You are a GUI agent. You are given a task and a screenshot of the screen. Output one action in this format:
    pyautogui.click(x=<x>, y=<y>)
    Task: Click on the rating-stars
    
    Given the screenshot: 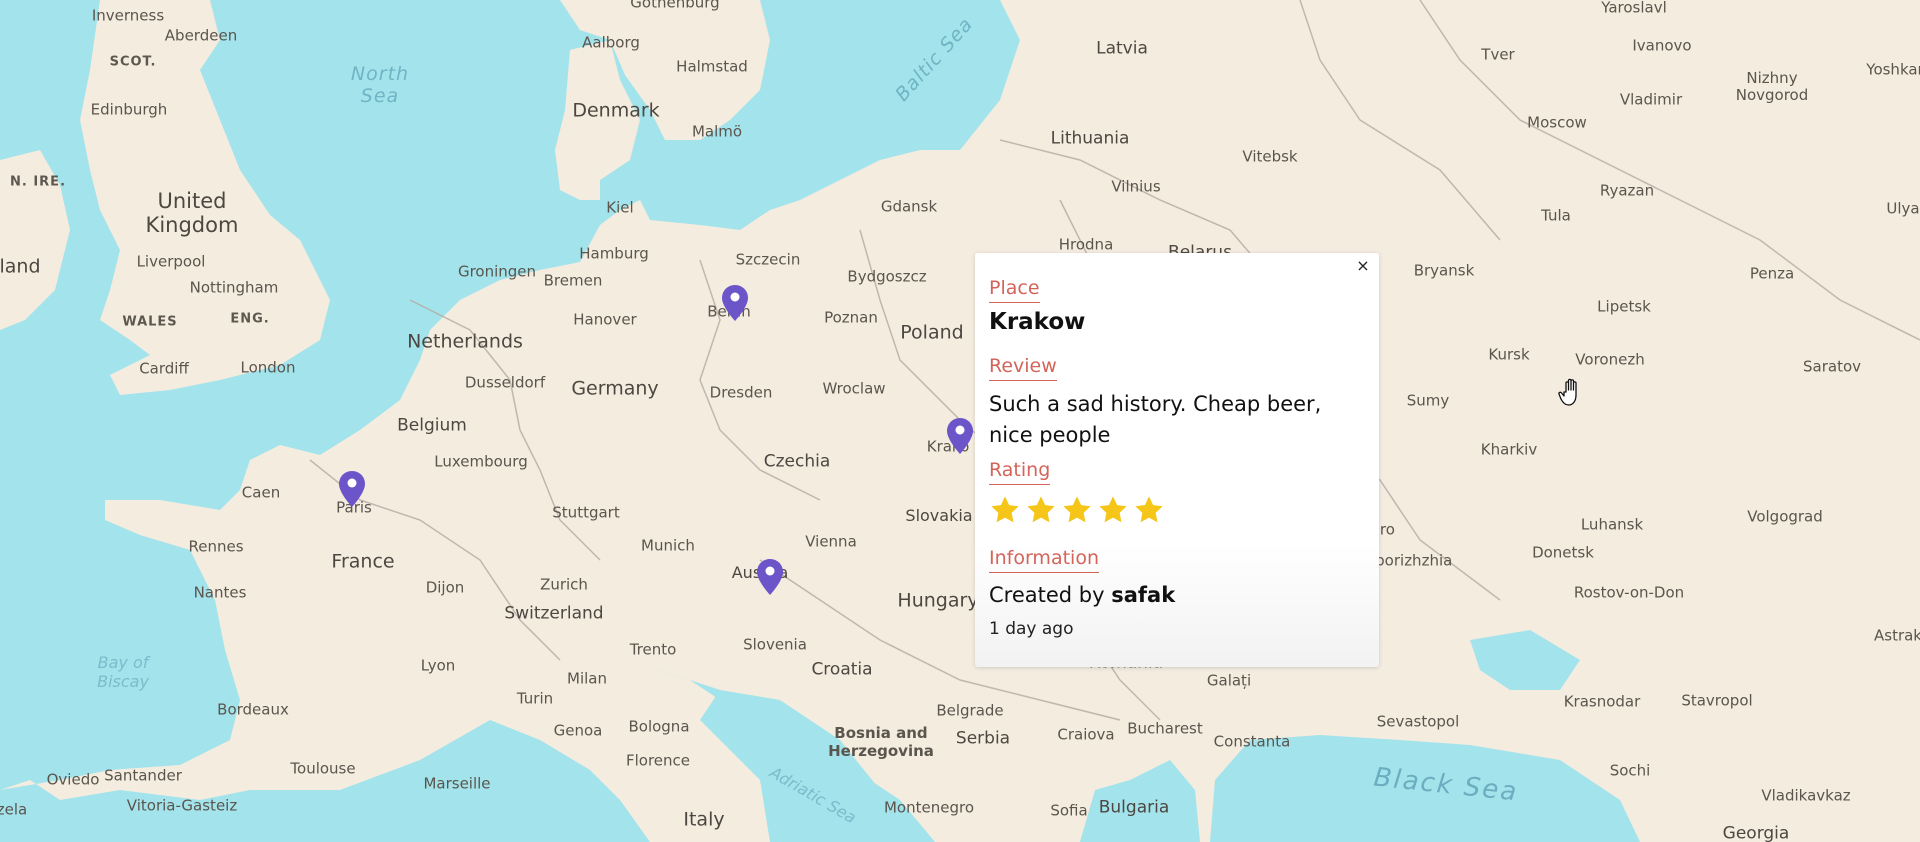 What is the action you would take?
    pyautogui.click(x=1077, y=510)
    